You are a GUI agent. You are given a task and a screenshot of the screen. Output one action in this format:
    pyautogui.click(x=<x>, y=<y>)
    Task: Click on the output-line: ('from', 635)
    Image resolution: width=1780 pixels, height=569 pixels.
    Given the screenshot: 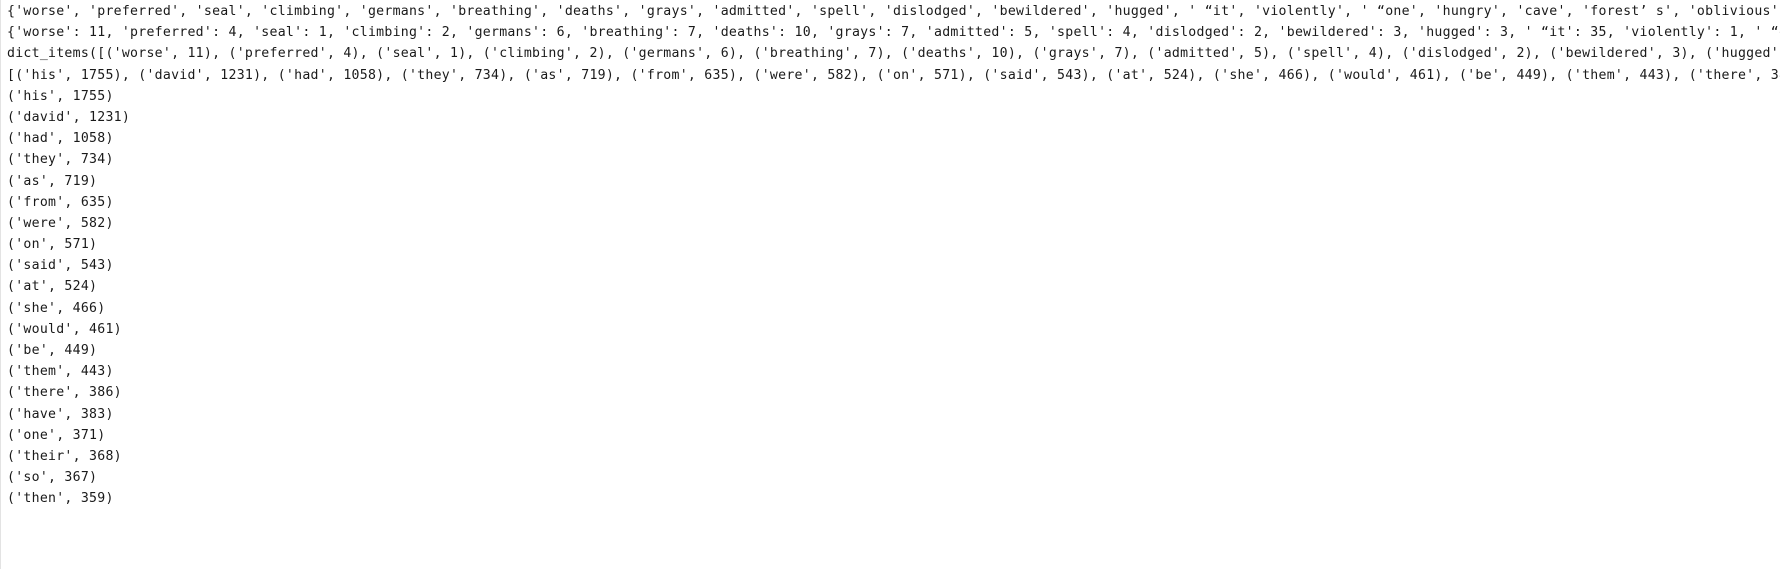 What is the action you would take?
    pyautogui.click(x=60, y=202)
    